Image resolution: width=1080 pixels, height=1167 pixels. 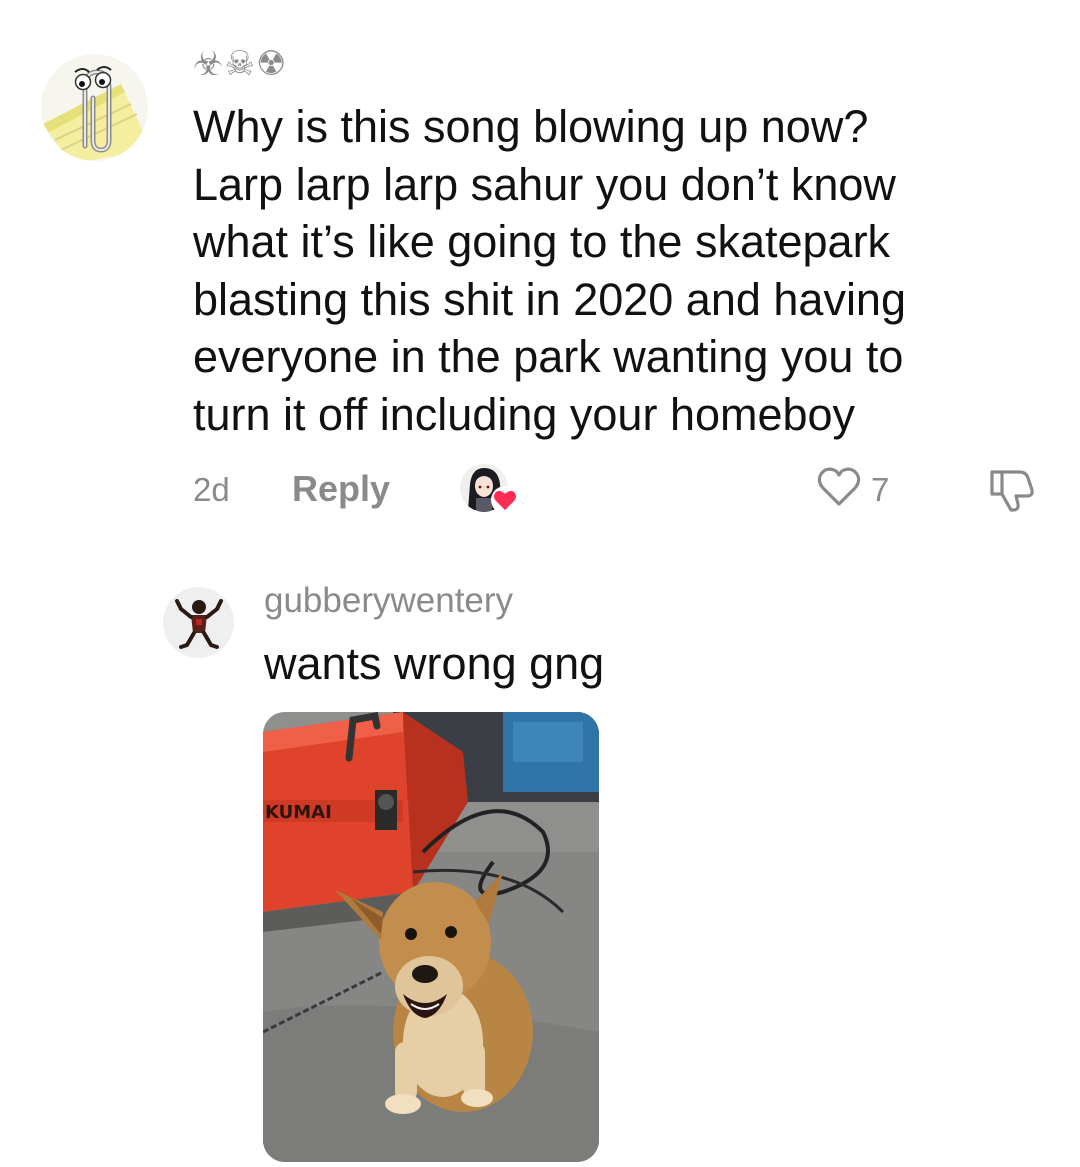 I want to click on reply-image-dog: KUMAI, so click(x=431, y=937).